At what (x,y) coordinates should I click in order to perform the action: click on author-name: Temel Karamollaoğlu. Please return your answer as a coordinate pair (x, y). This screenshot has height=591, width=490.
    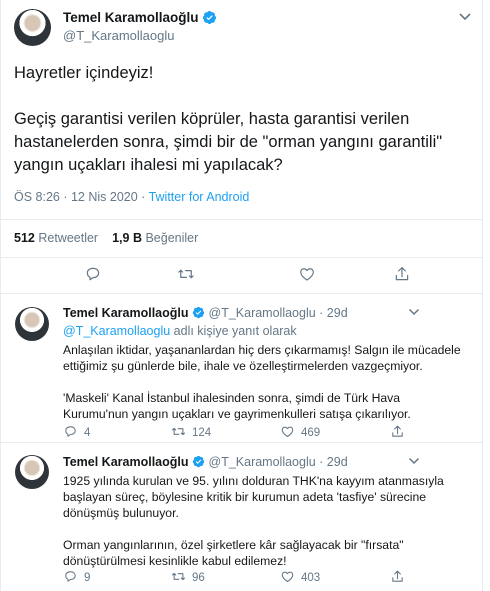
    Looking at the image, I should click on (131, 17).